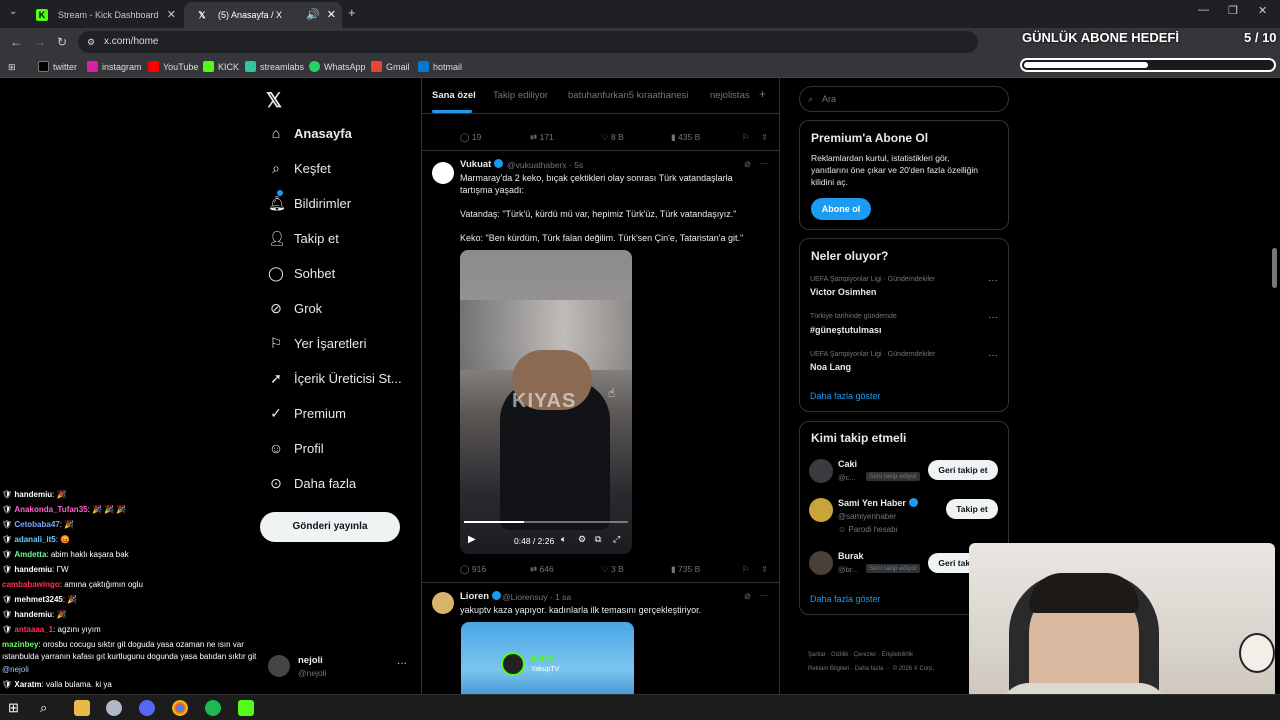  Describe the element at coordinates (57, 67) in the screenshot. I see `bookmark-twitter: twitter` at that location.